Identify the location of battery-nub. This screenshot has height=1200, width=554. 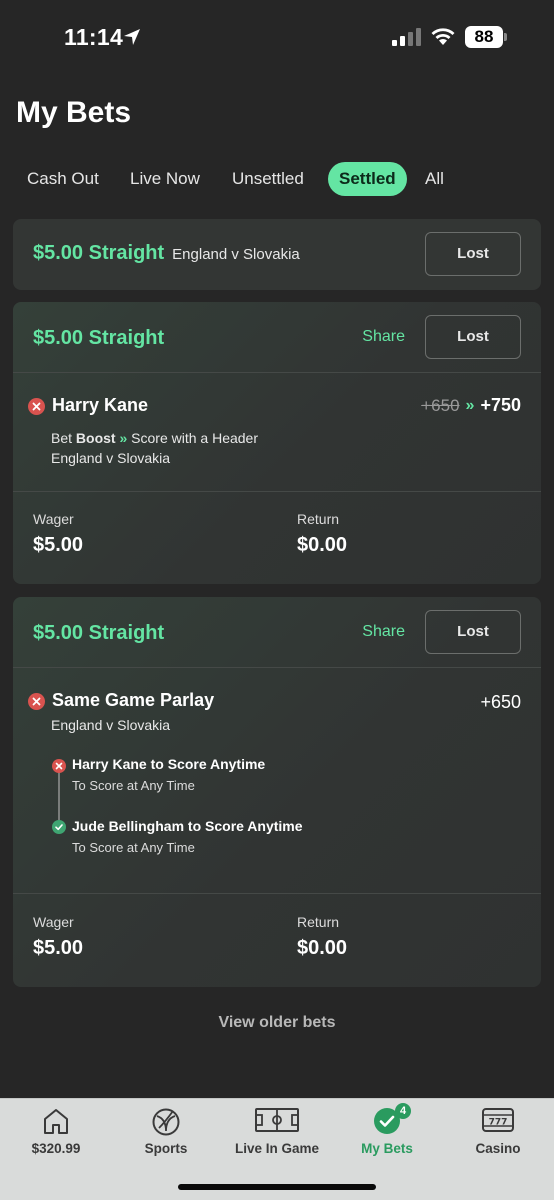
(505, 37).